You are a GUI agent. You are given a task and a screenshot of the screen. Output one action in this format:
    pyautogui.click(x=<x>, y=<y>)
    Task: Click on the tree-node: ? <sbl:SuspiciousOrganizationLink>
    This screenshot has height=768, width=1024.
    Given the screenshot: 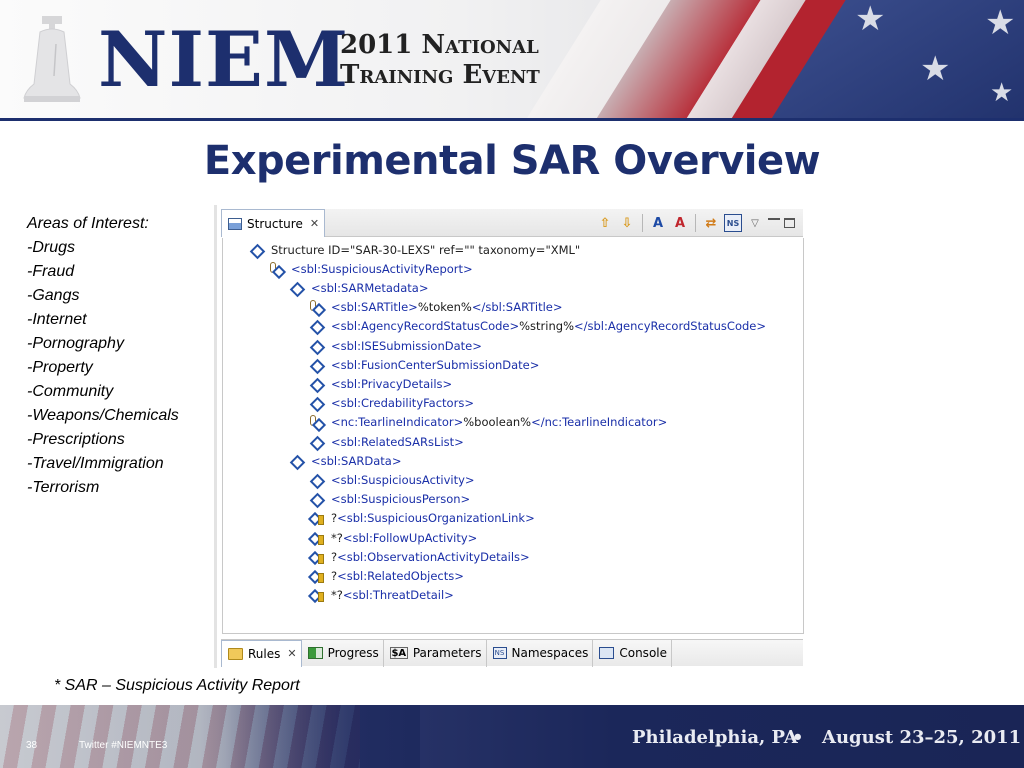 What is the action you would take?
    pyautogui.click(x=422, y=518)
    